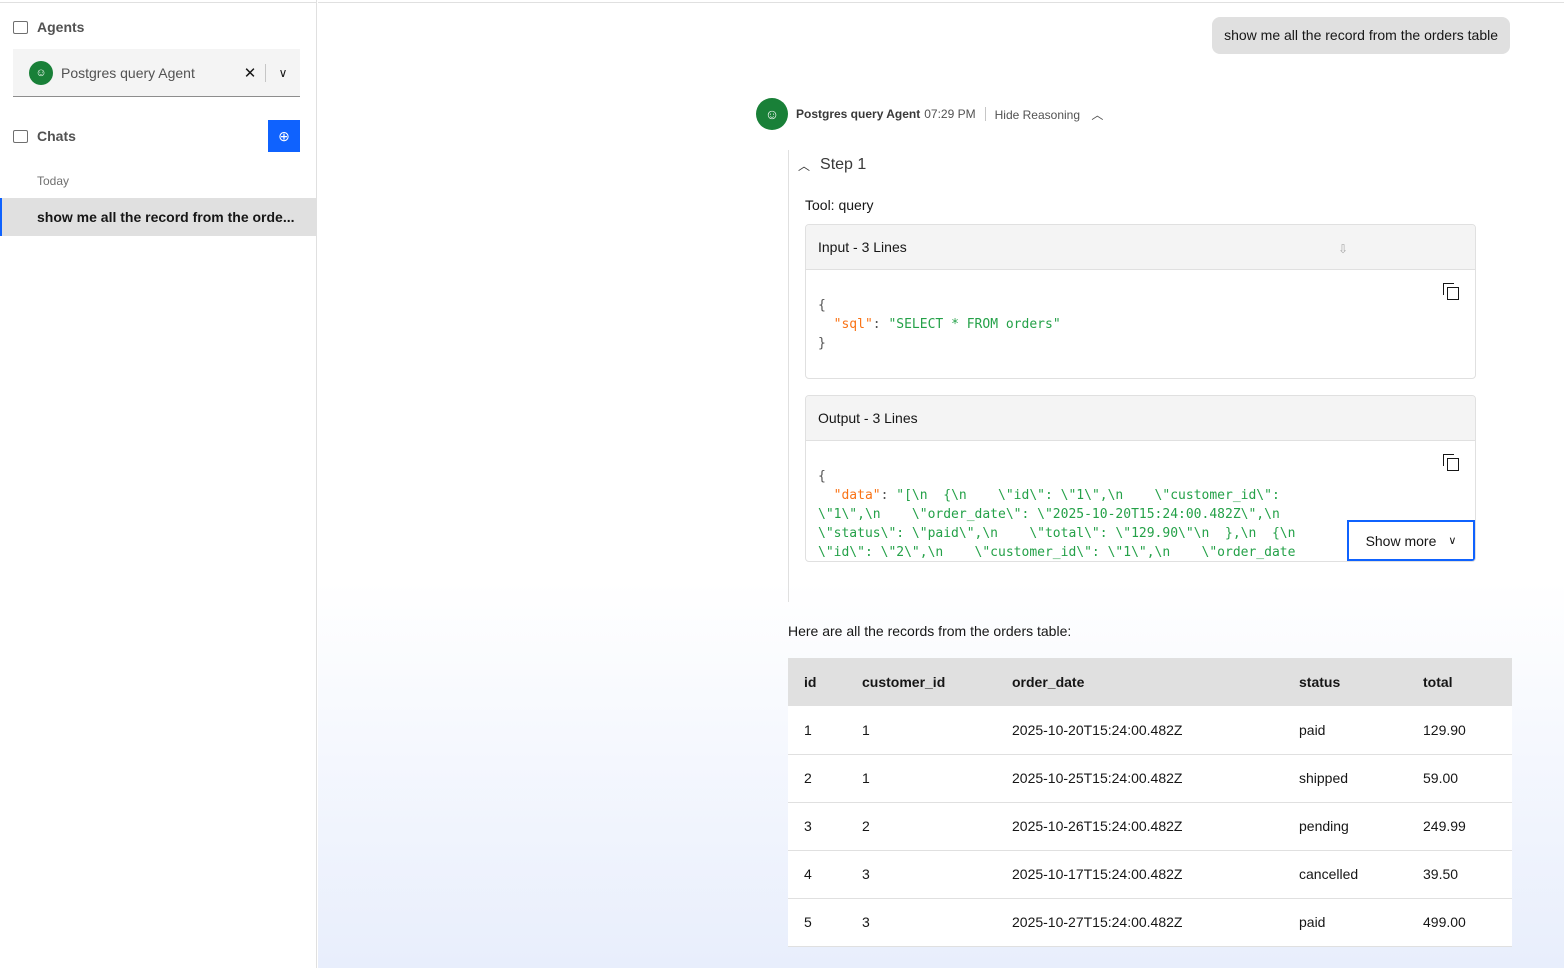  I want to click on reasoning-rule, so click(788, 376).